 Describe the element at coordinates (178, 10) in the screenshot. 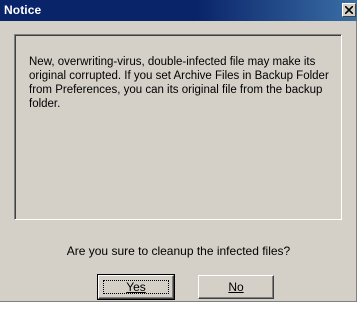

I see `title-bar: Notice` at that location.